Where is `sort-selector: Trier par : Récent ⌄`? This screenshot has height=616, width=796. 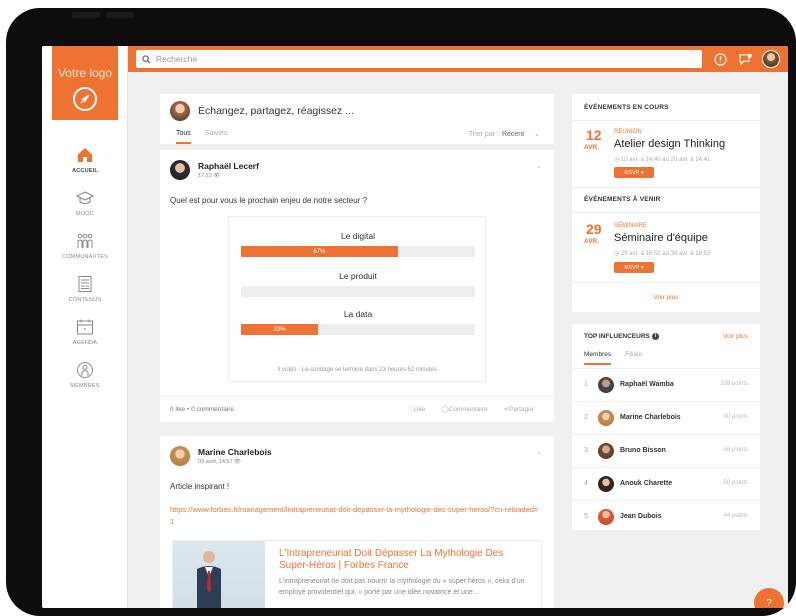 sort-selector: Trier par : Récent ⌄ is located at coordinates (504, 134).